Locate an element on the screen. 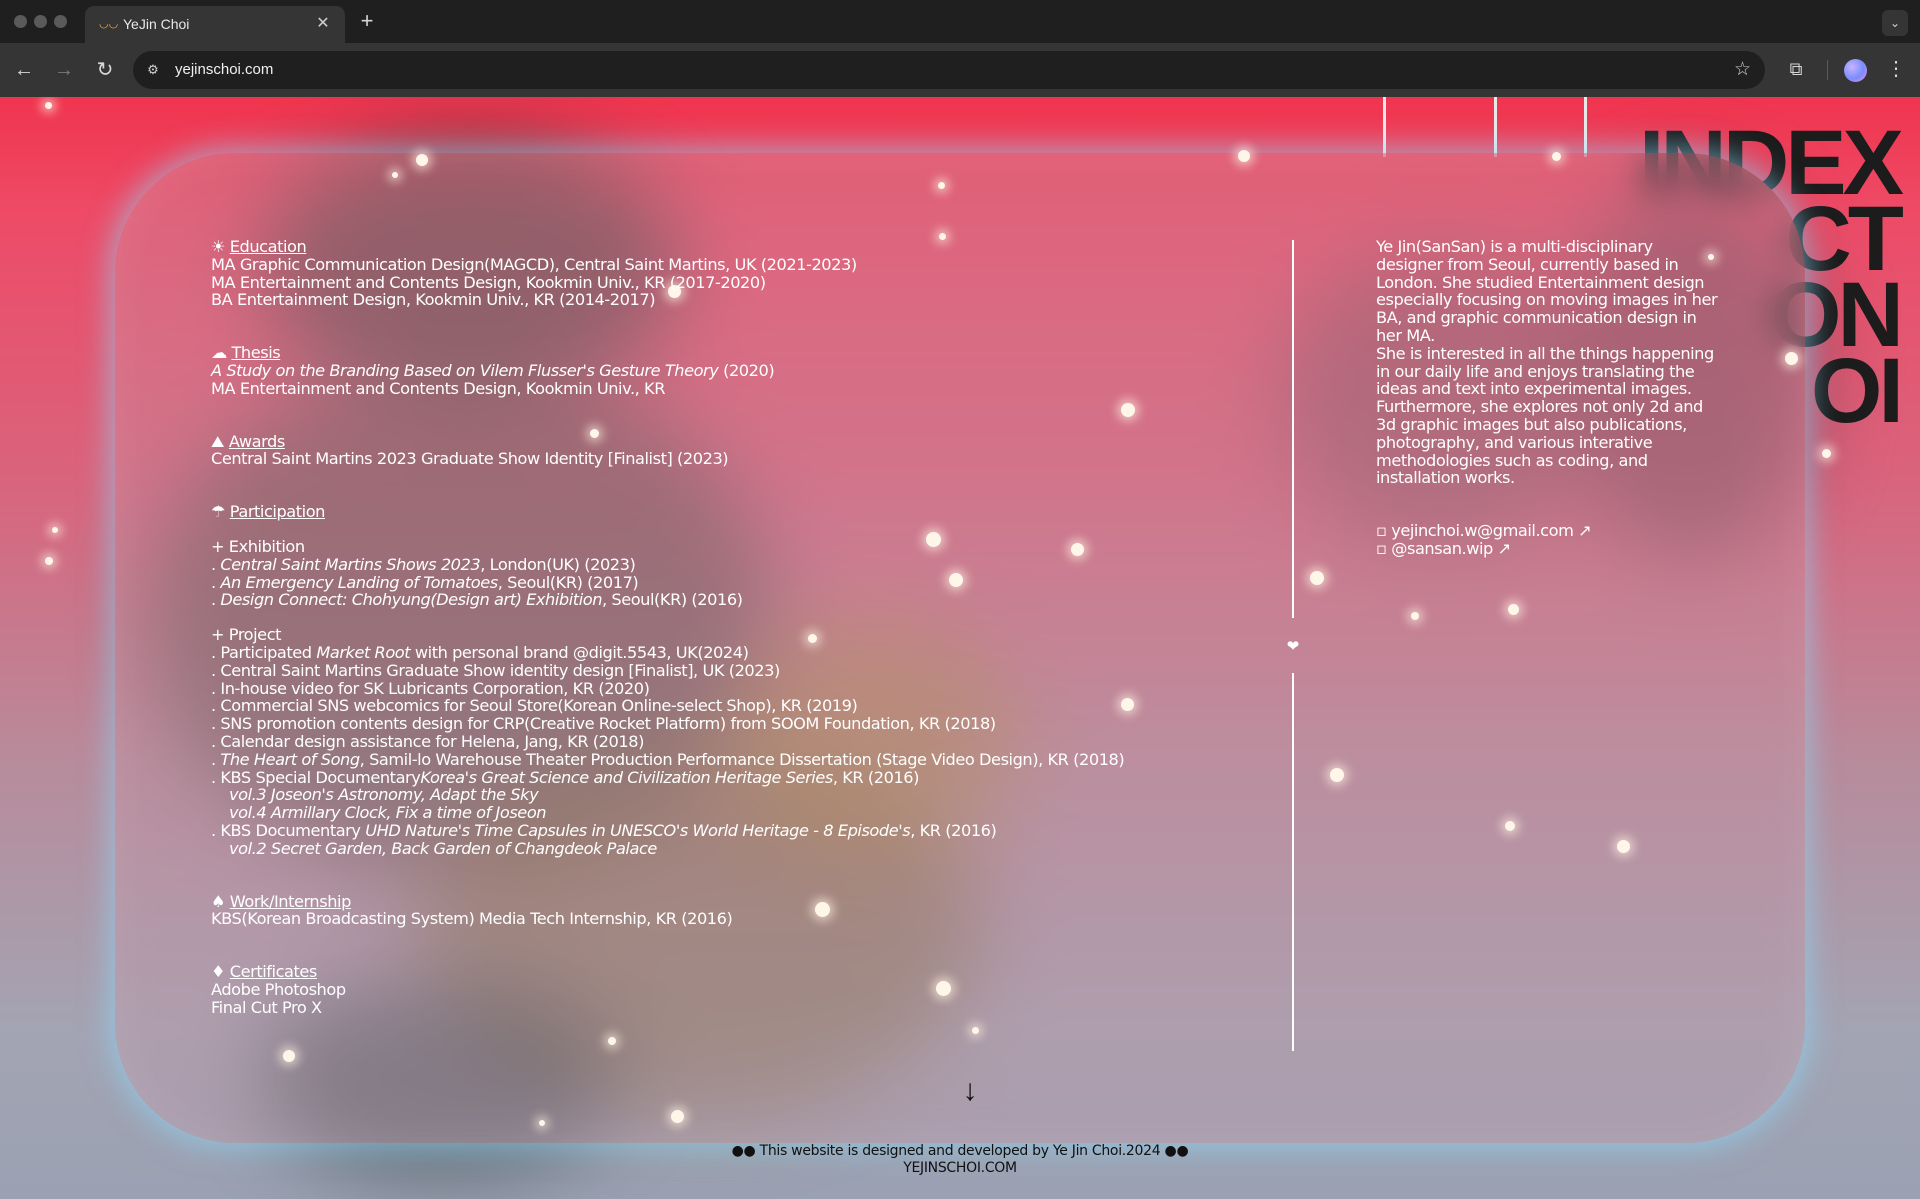  toolbar-divider is located at coordinates (1827, 70).